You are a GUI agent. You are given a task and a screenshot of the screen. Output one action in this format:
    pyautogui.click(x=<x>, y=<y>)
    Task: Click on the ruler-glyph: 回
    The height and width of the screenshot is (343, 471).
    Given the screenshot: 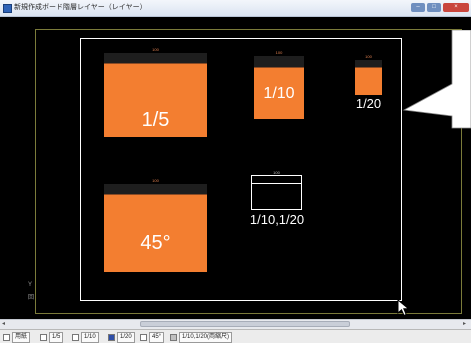 What is the action you would take?
    pyautogui.click(x=31, y=298)
    